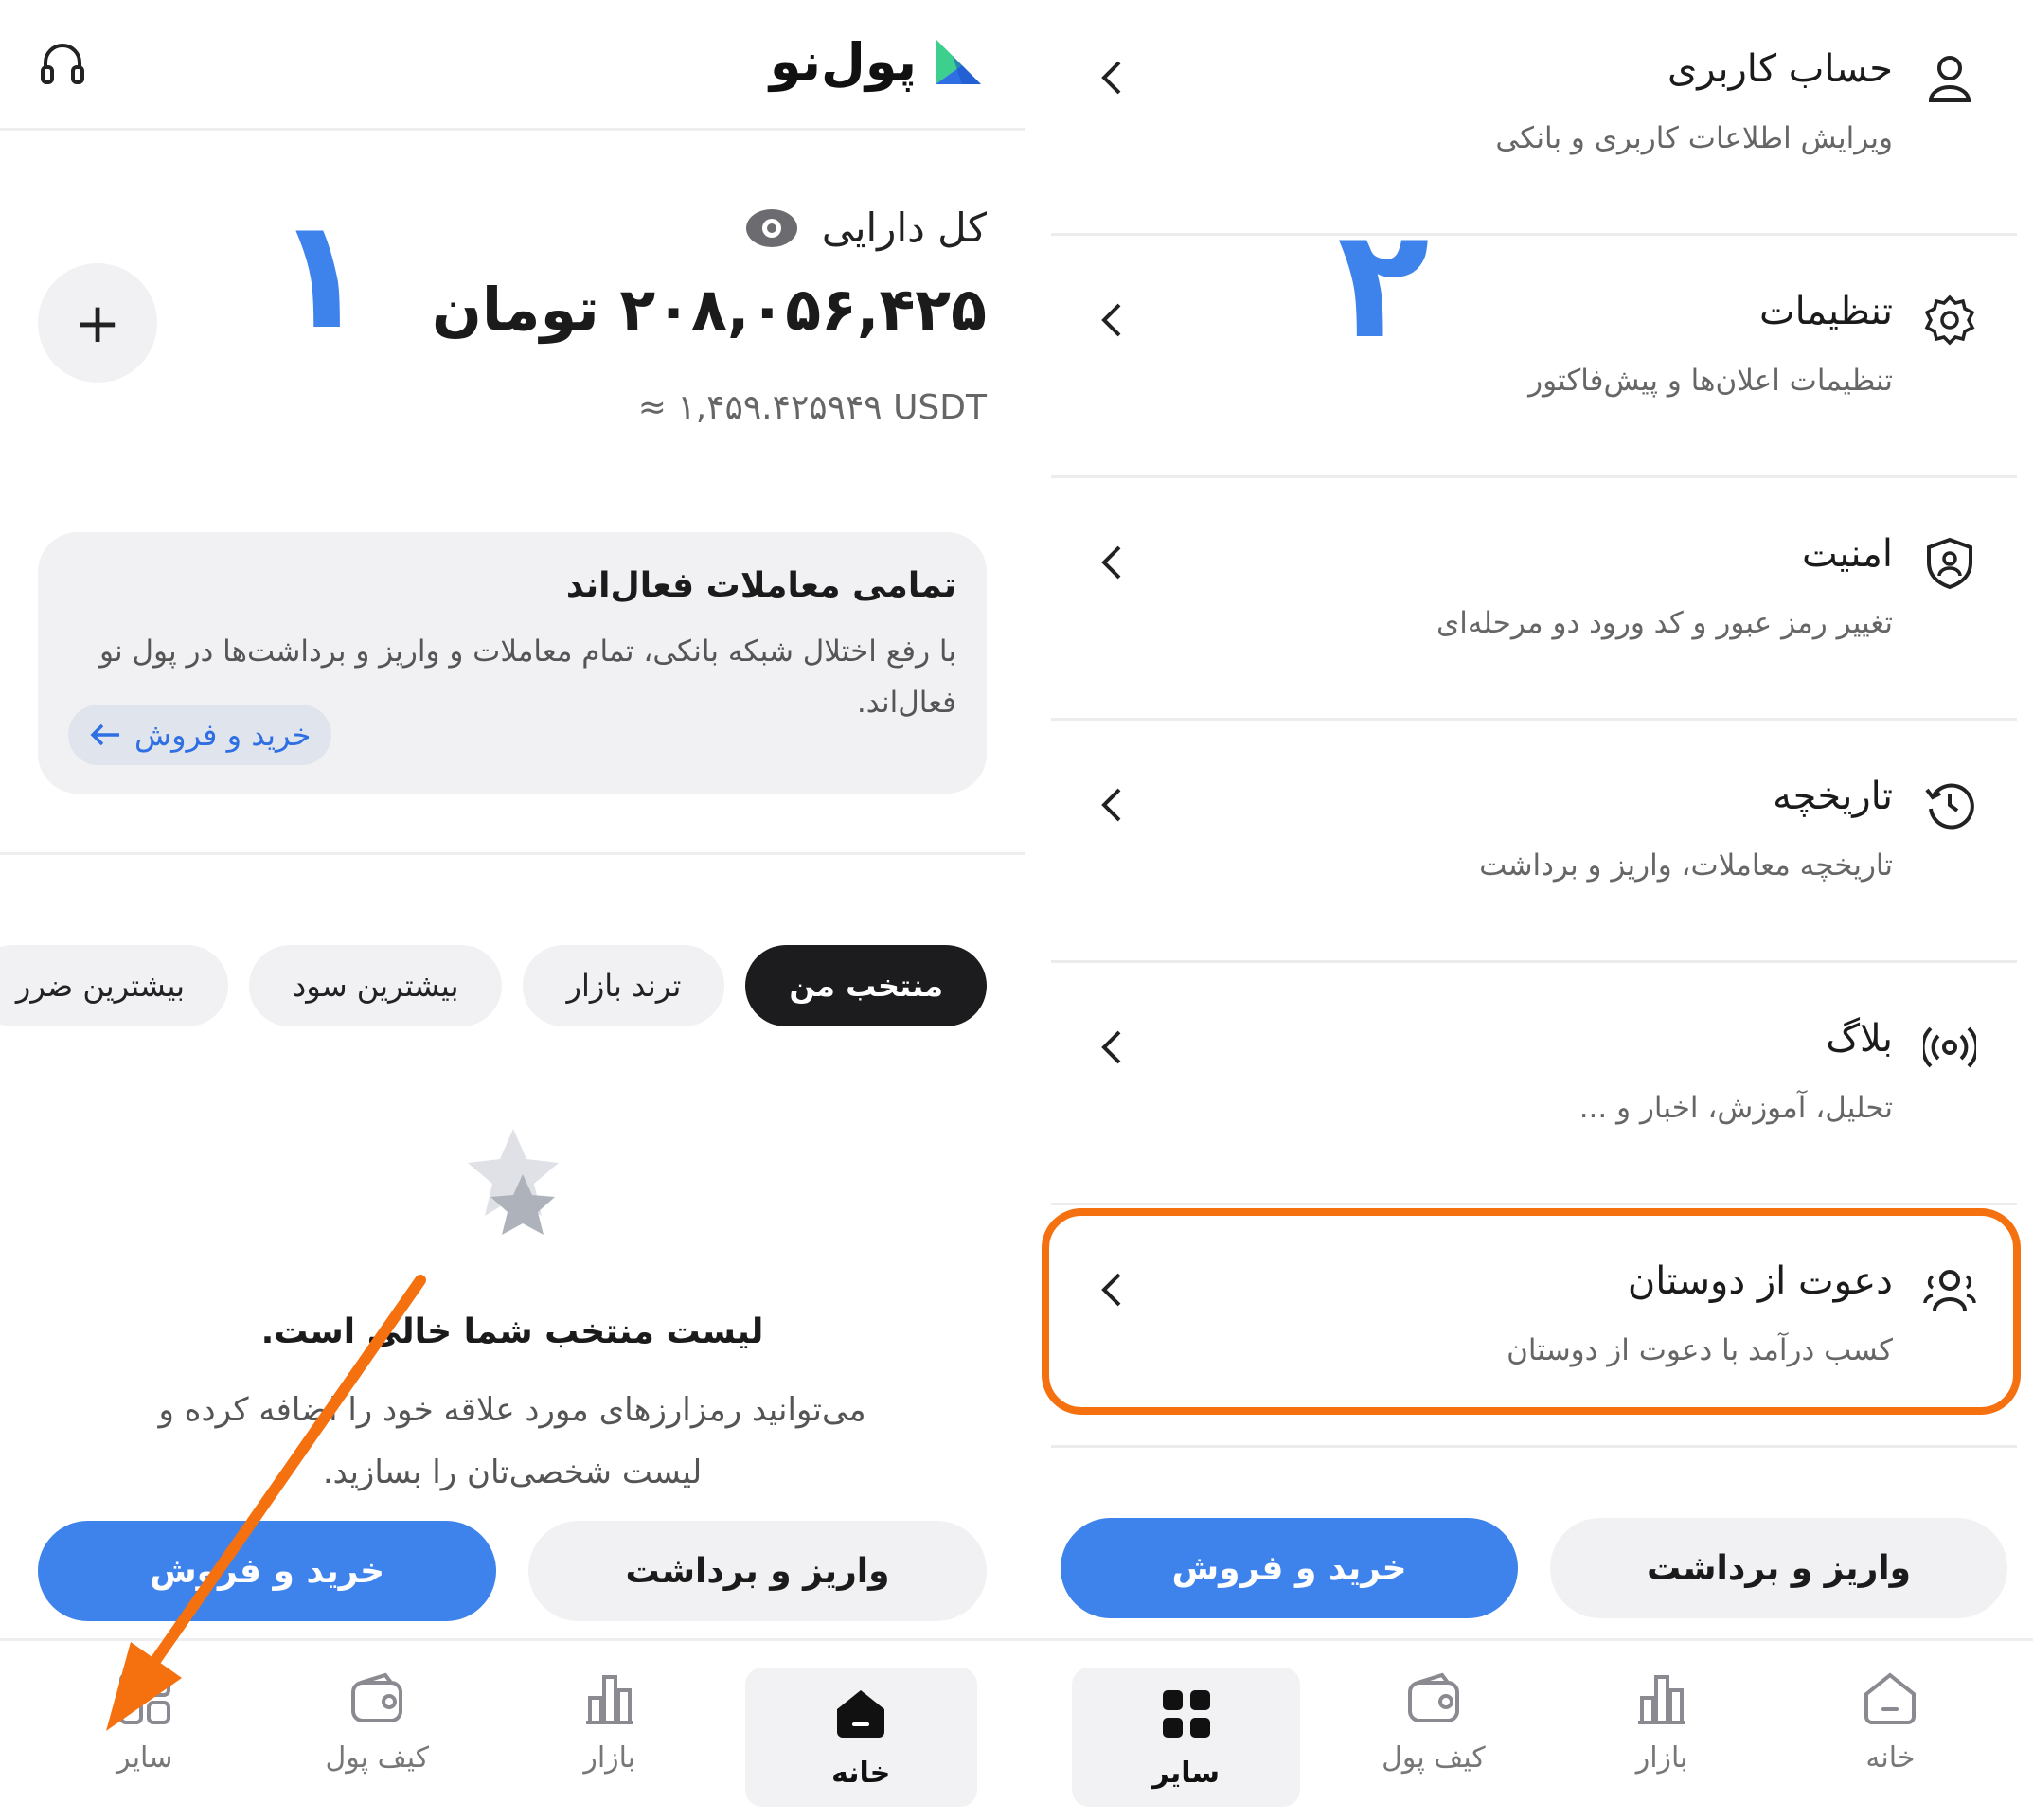  I want to click on menu-item-settings: تنظیمات تنظیمات اعلان‌ها و پیش‌فاکتور, so click(1528, 363).